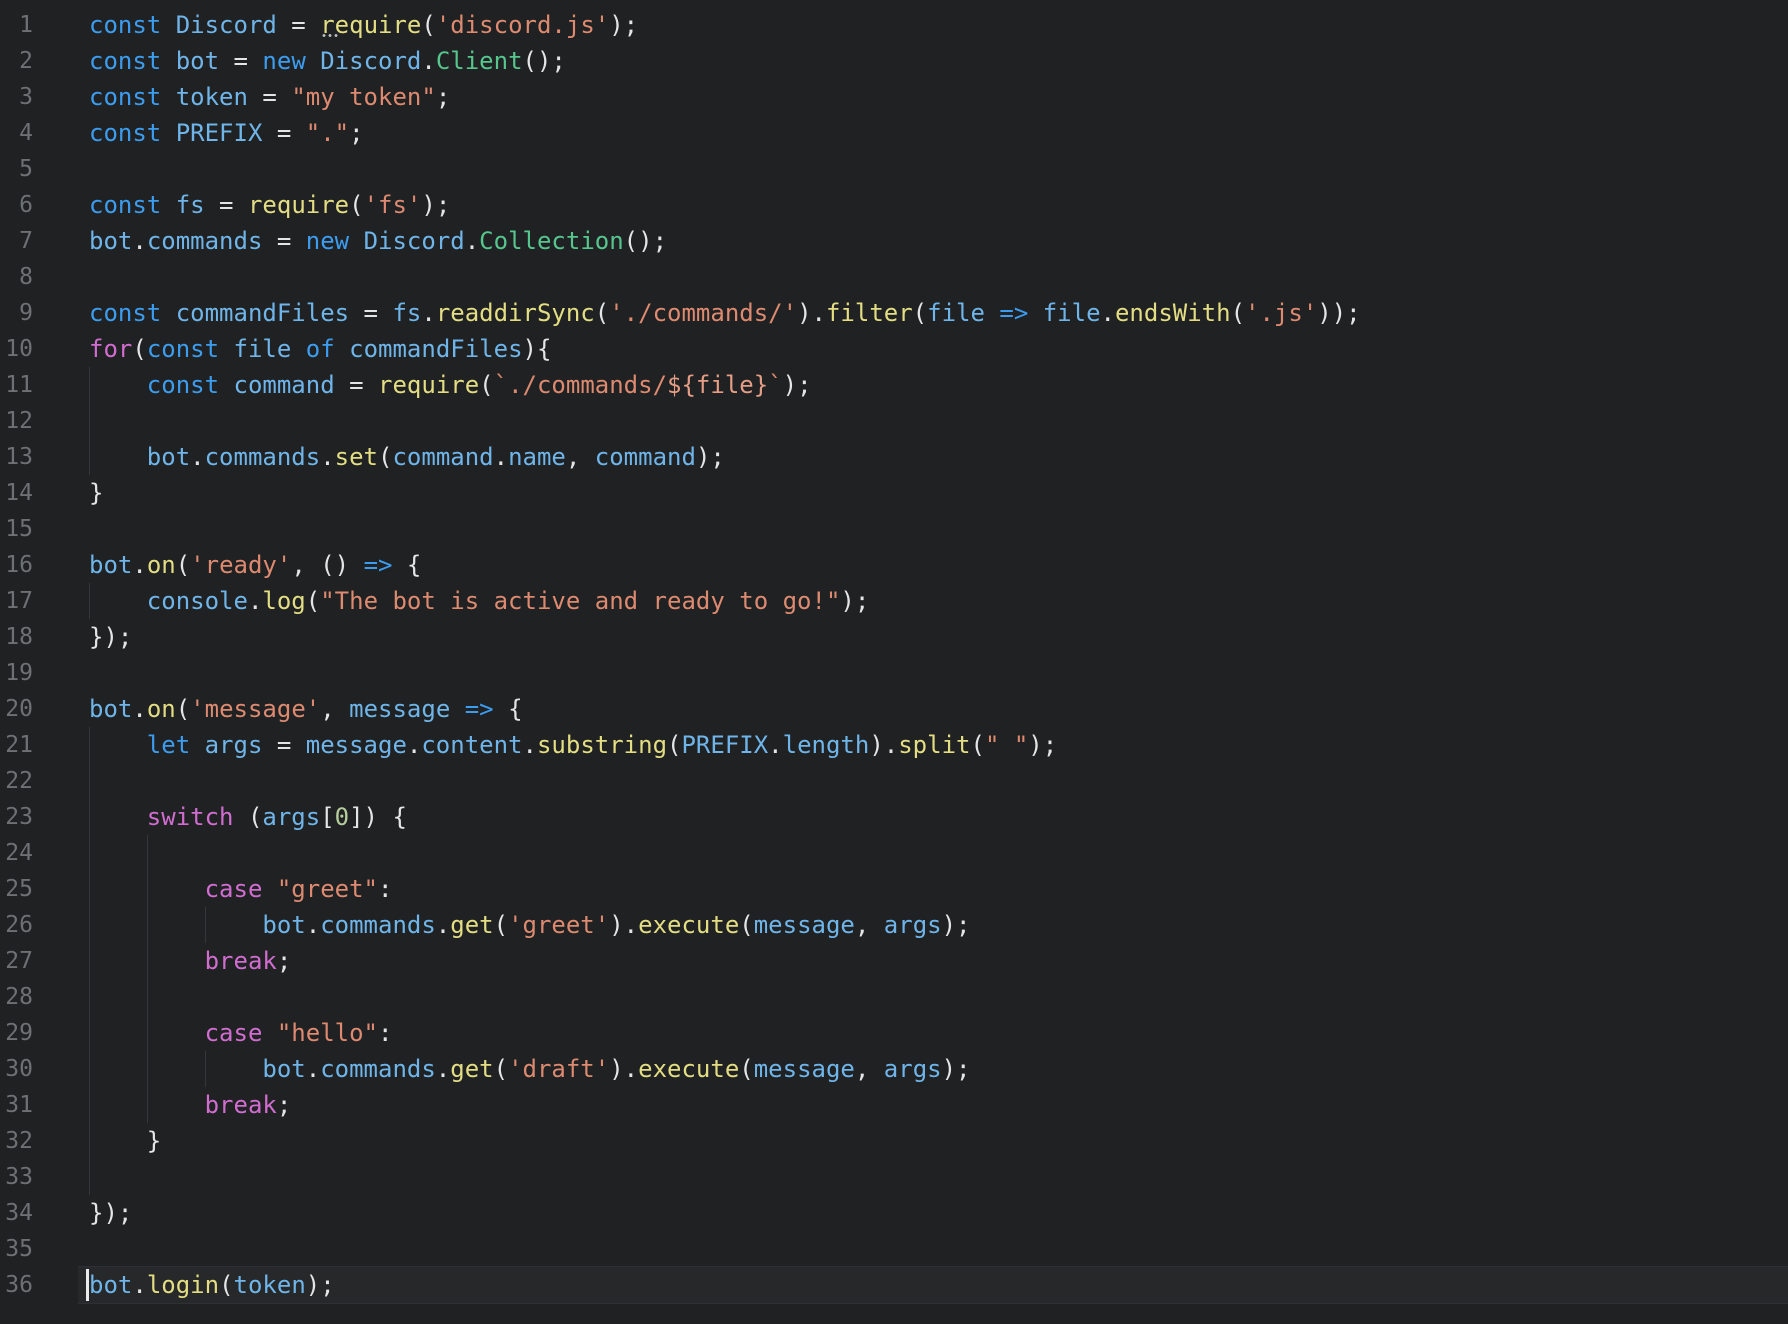 This screenshot has height=1324, width=1788. I want to click on code-line: 16 bot.on('ready', () => {, so click(894, 565).